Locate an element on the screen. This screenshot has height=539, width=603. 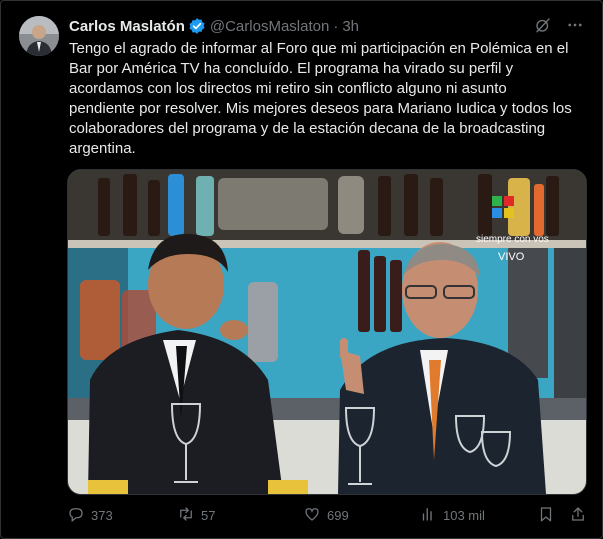
share-icon is located at coordinates (578, 515).